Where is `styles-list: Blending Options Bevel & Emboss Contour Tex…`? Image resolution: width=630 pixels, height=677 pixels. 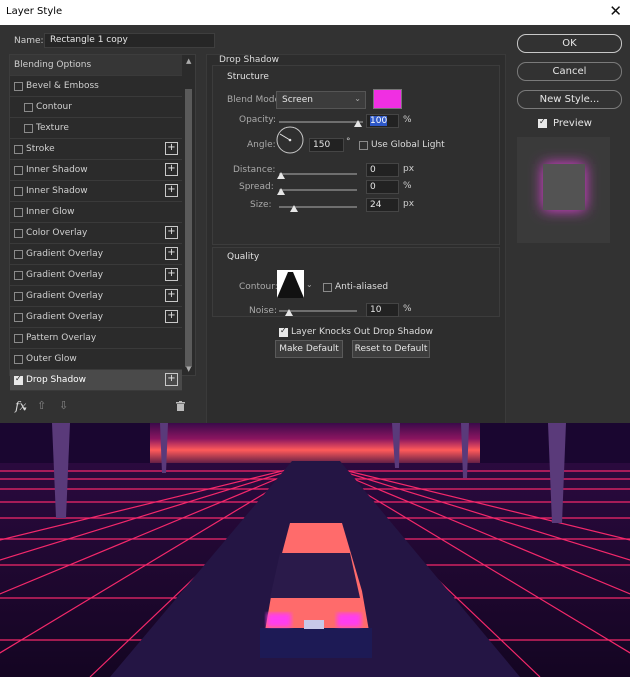 styles-list: Blending Options Bevel & Emboss Contour Tex… is located at coordinates (102, 222).